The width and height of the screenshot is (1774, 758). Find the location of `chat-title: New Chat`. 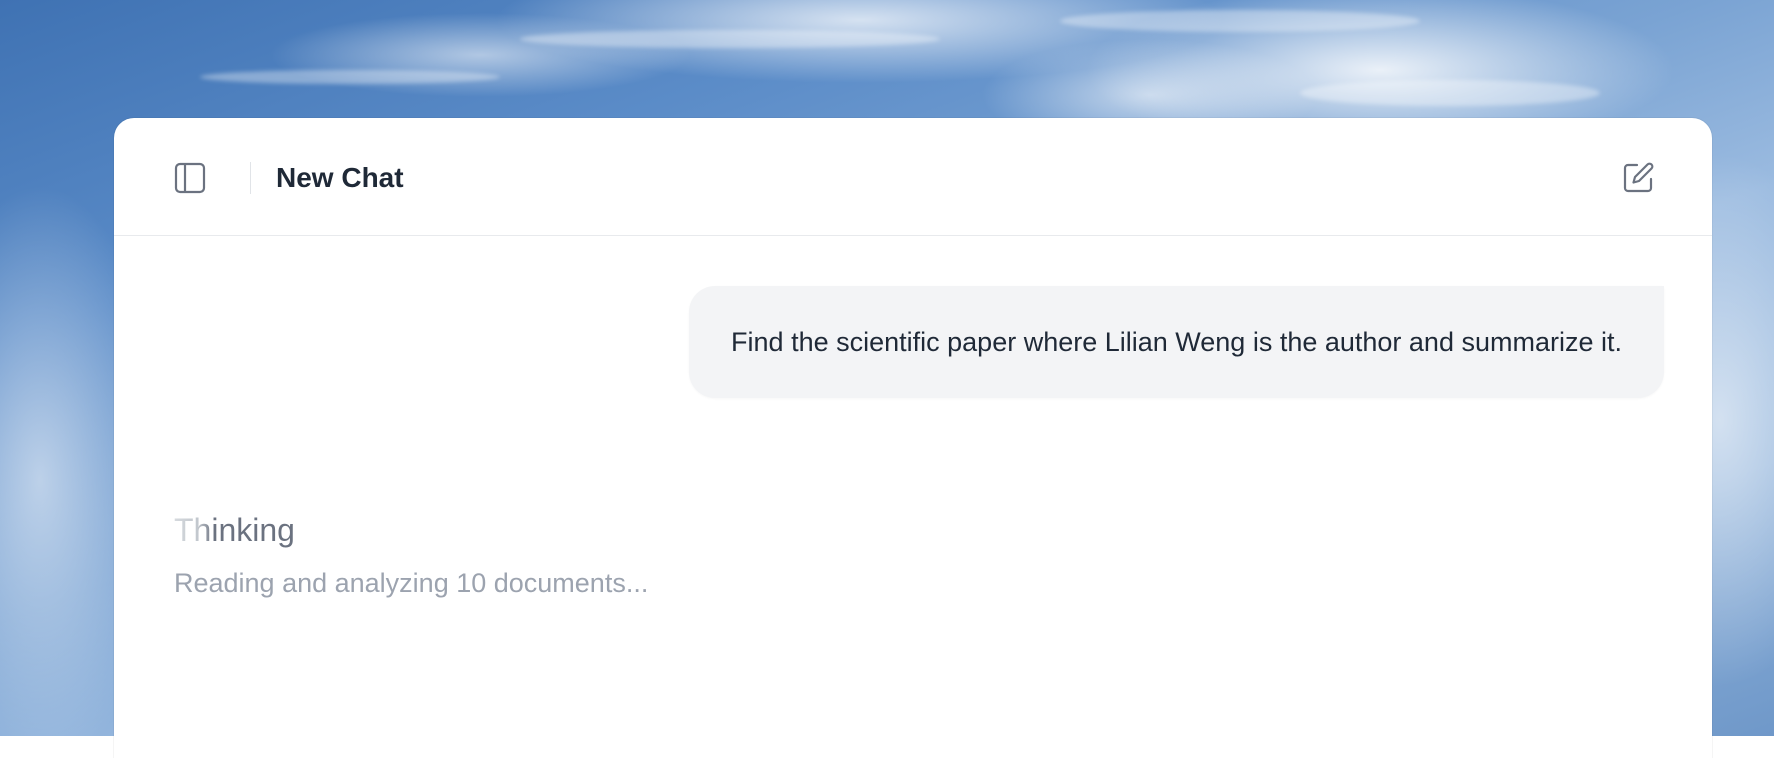

chat-title: New Chat is located at coordinates (340, 177).